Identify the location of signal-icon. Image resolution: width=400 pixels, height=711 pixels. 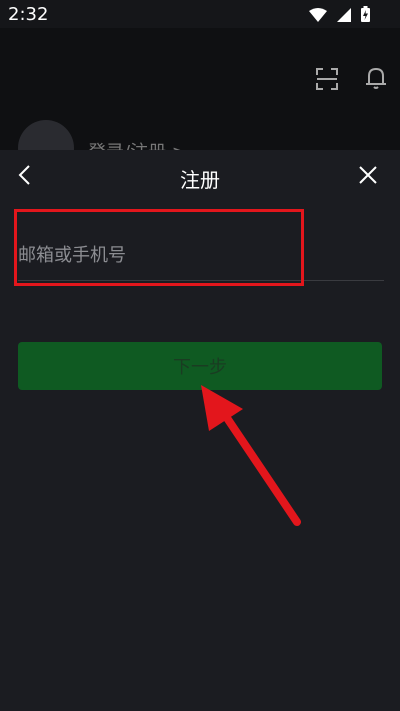
(344, 16).